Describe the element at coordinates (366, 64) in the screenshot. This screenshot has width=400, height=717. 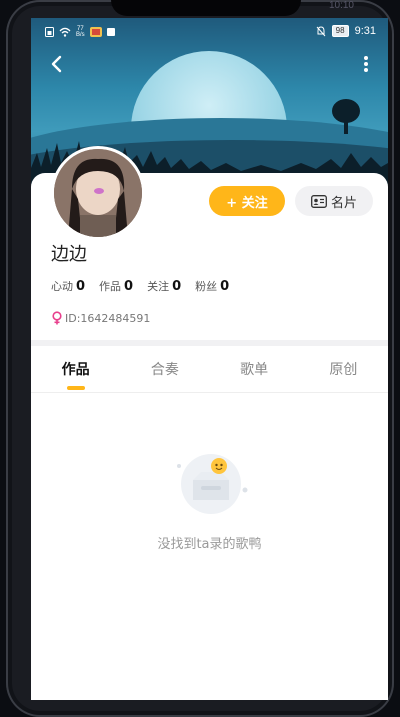
I see `more-vertical-icon` at that location.